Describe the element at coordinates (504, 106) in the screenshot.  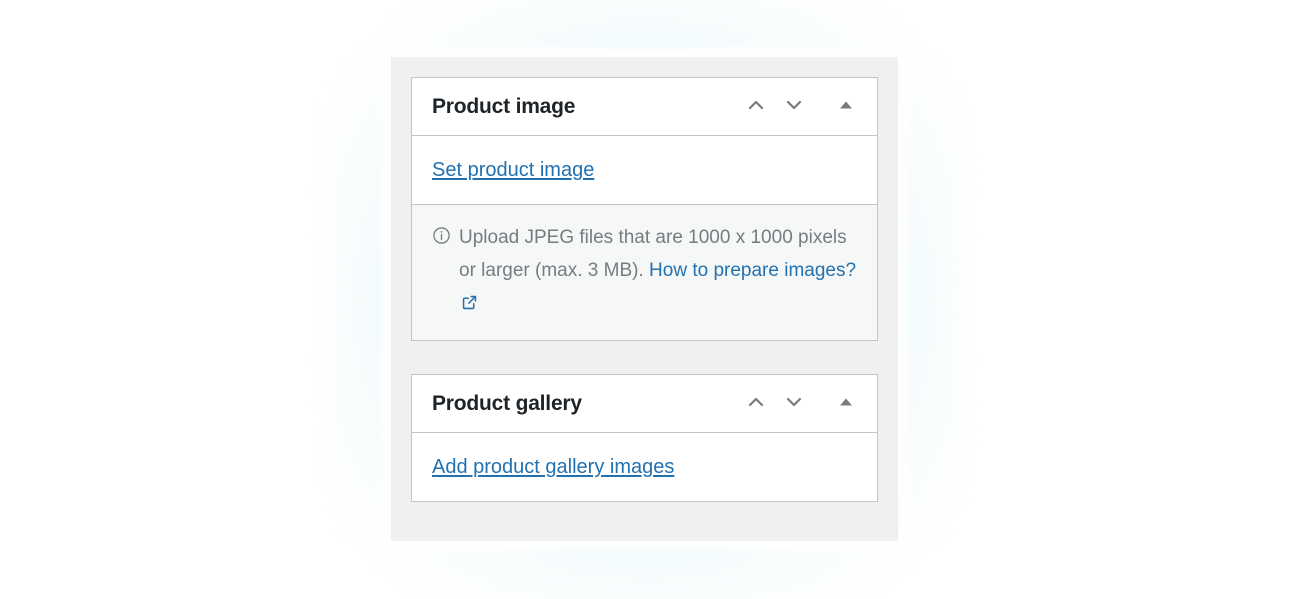
I see `postbox-title: Product image` at that location.